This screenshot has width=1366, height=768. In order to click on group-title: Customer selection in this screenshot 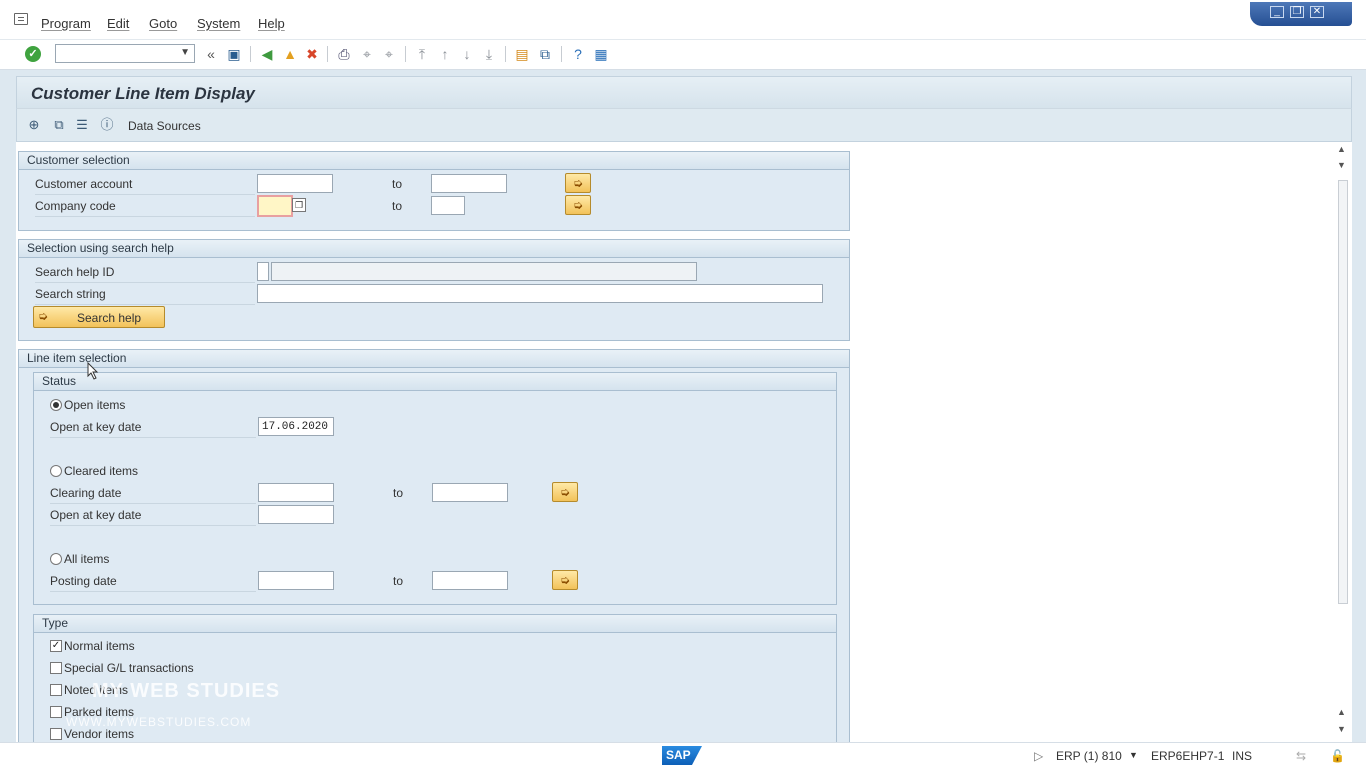, I will do `click(434, 161)`.